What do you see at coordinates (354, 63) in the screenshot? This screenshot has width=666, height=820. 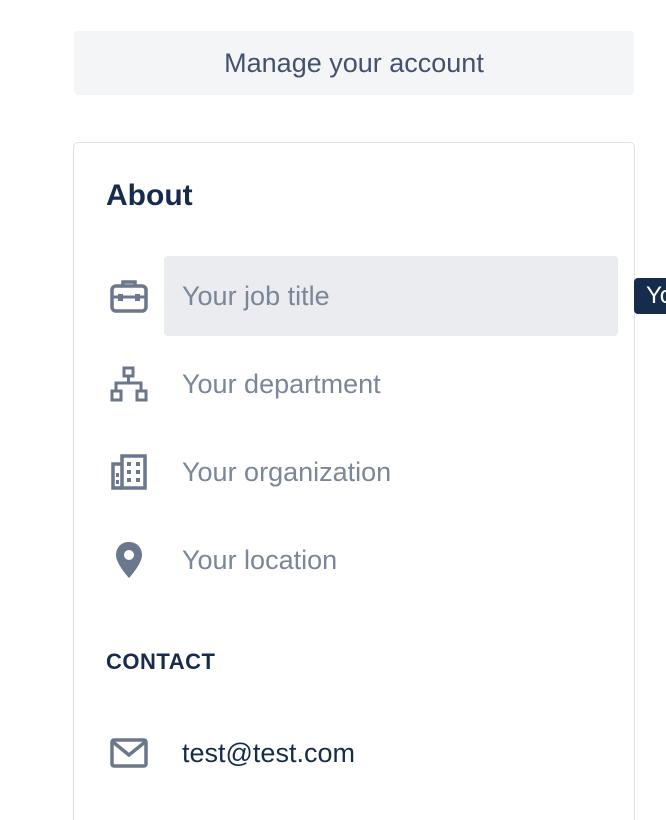 I see `manage-account-button: Manage your account` at bounding box center [354, 63].